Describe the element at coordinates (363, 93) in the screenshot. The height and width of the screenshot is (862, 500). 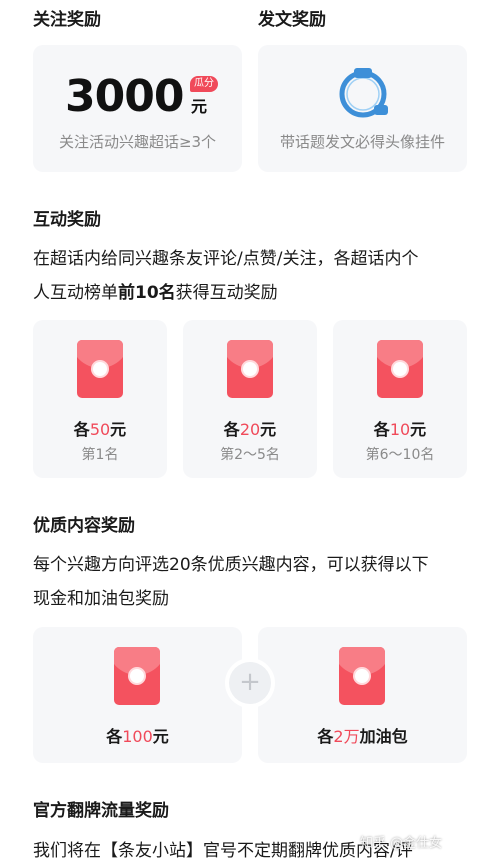
I see `avatar-frame-icon` at that location.